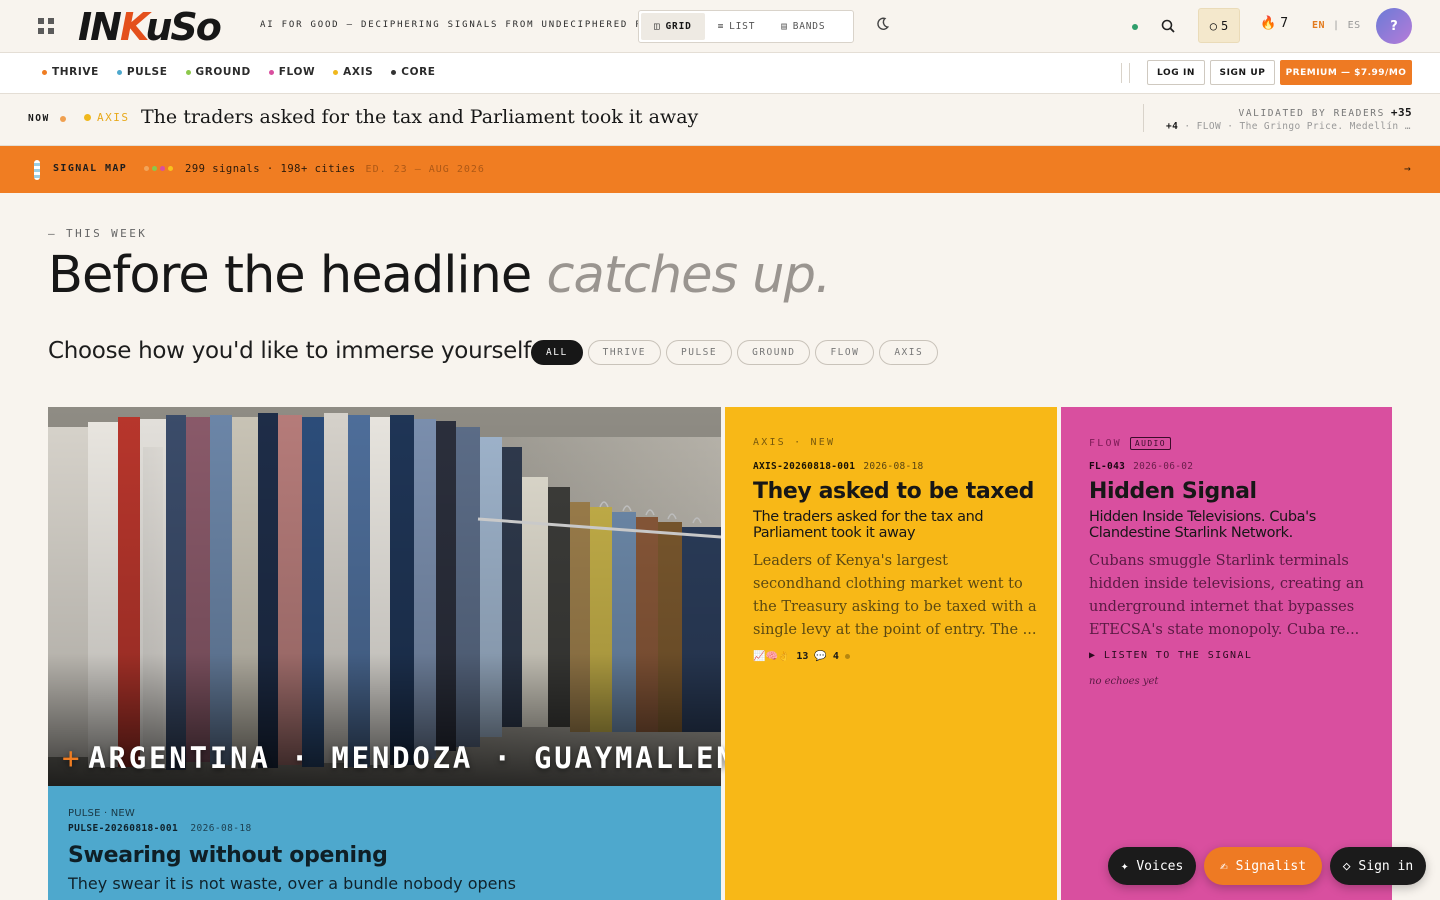 The image size is (1440, 900). What do you see at coordinates (1268, 23) in the screenshot?
I see `fire-icon: 🔥` at bounding box center [1268, 23].